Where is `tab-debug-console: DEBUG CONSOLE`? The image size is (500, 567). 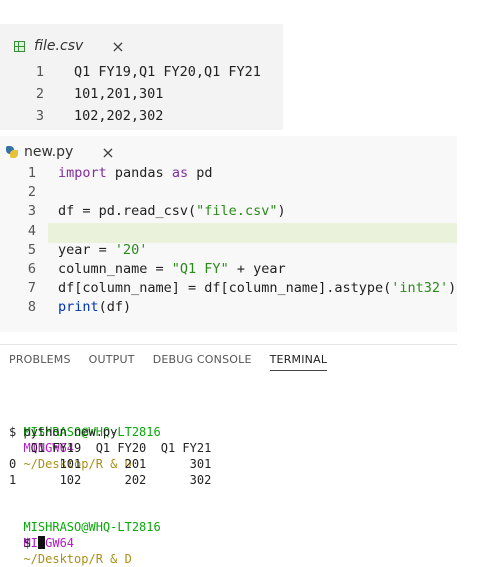 tab-debug-console: DEBUG CONSOLE is located at coordinates (202, 362).